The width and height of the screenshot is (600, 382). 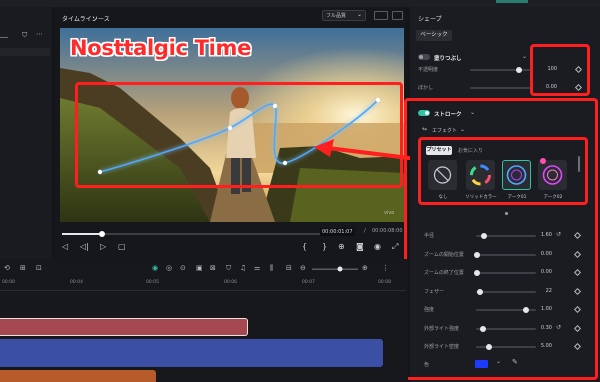 I want to click on play-icon: ▷, so click(x=103, y=246).